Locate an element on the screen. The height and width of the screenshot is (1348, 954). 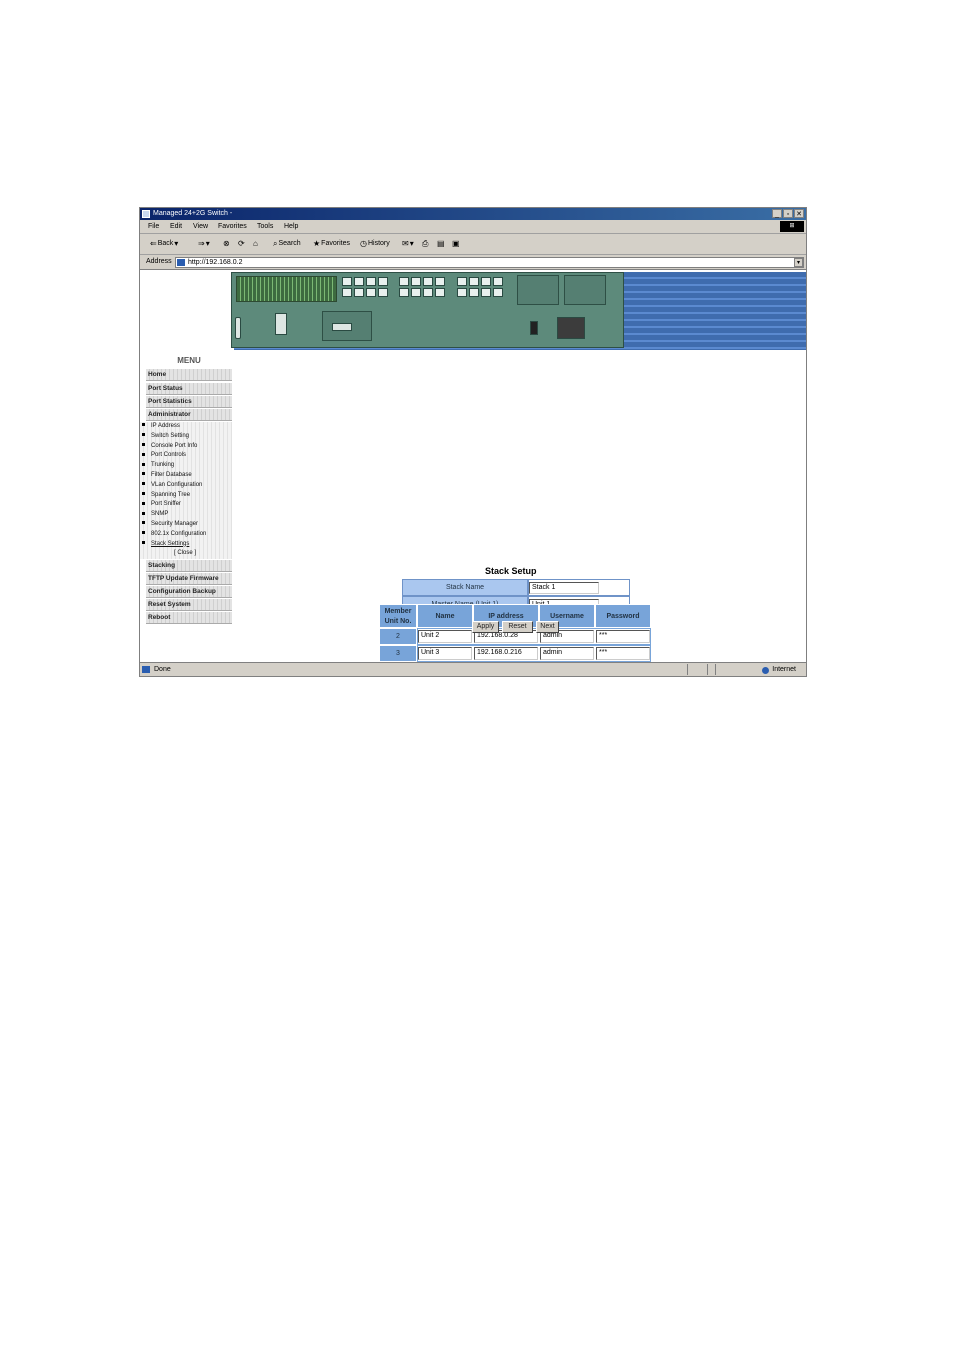
ie-page-icon is located at coordinates (146, 214).